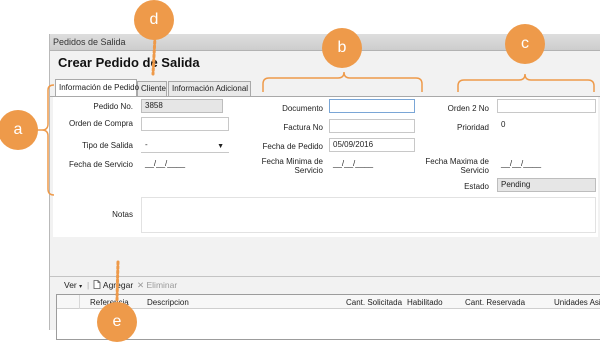 The height and width of the screenshot is (348, 600). What do you see at coordinates (185, 152) in the screenshot?
I see `tipo-salida-underline` at bounding box center [185, 152].